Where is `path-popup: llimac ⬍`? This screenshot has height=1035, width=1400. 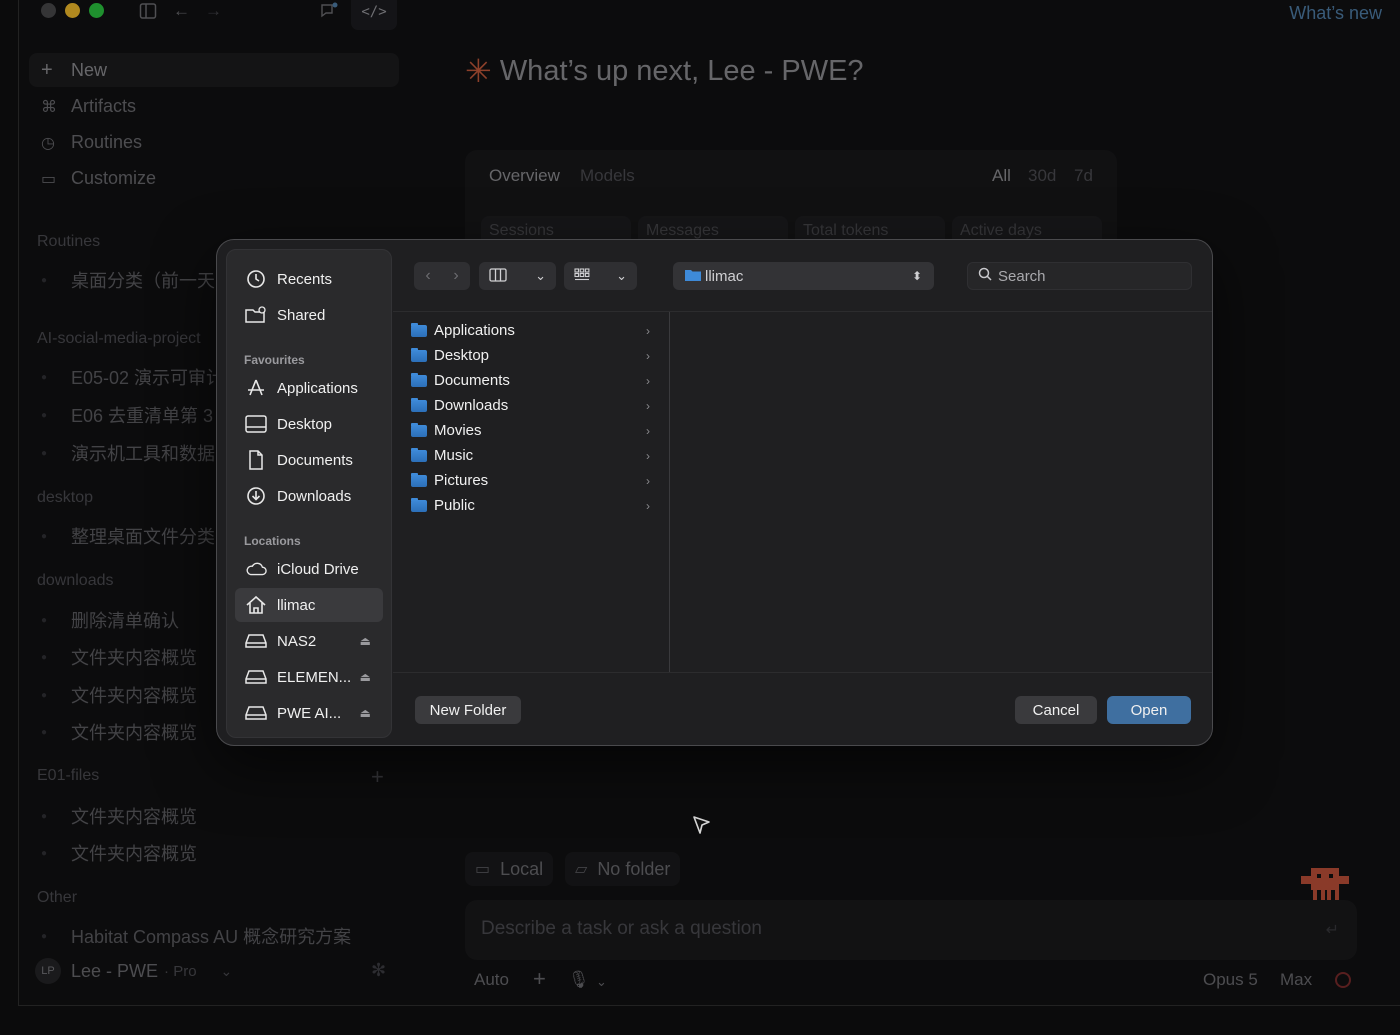
path-popup: llimac ⬍ is located at coordinates (803, 276).